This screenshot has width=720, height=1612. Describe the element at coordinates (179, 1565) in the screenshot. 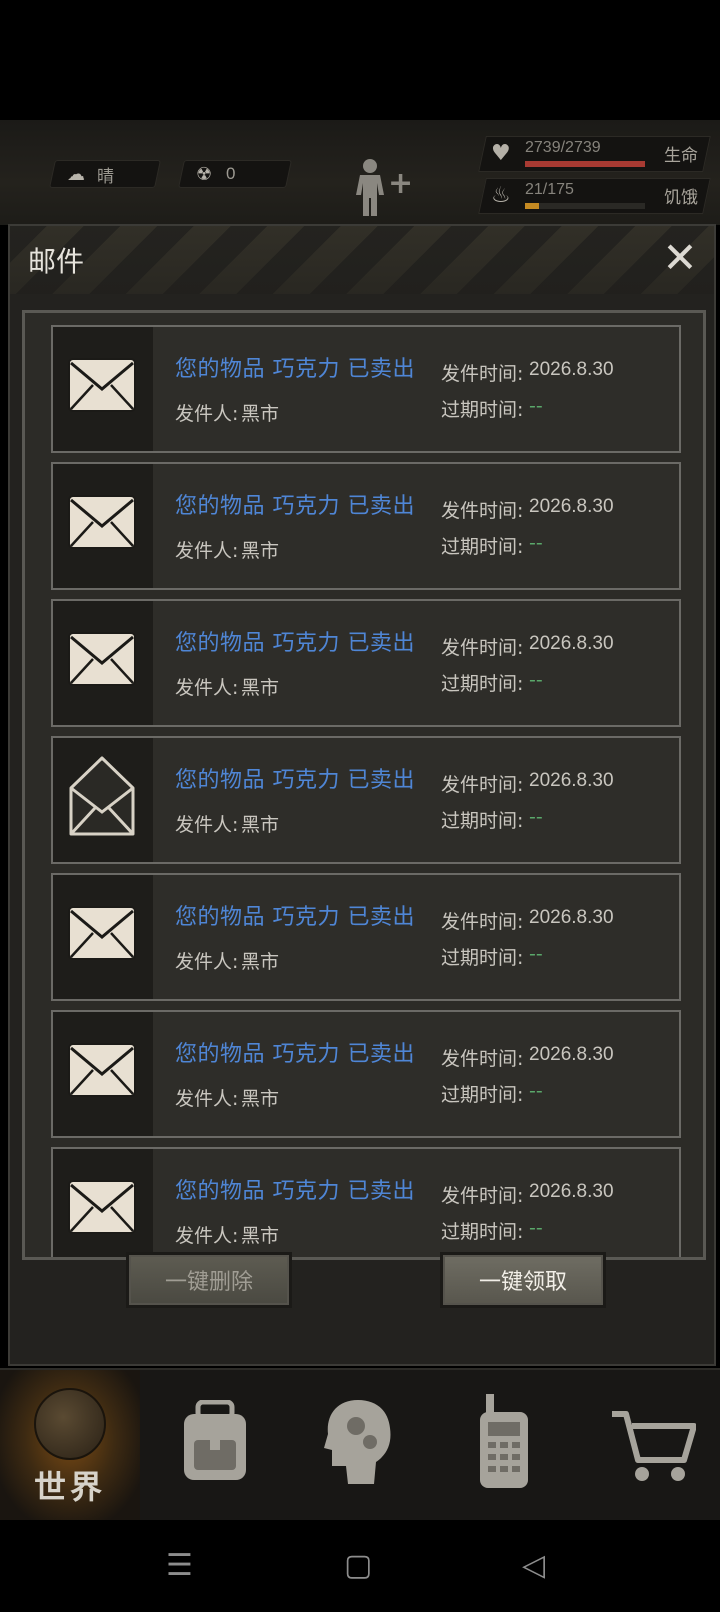

I see `menu-icon: ☰` at that location.